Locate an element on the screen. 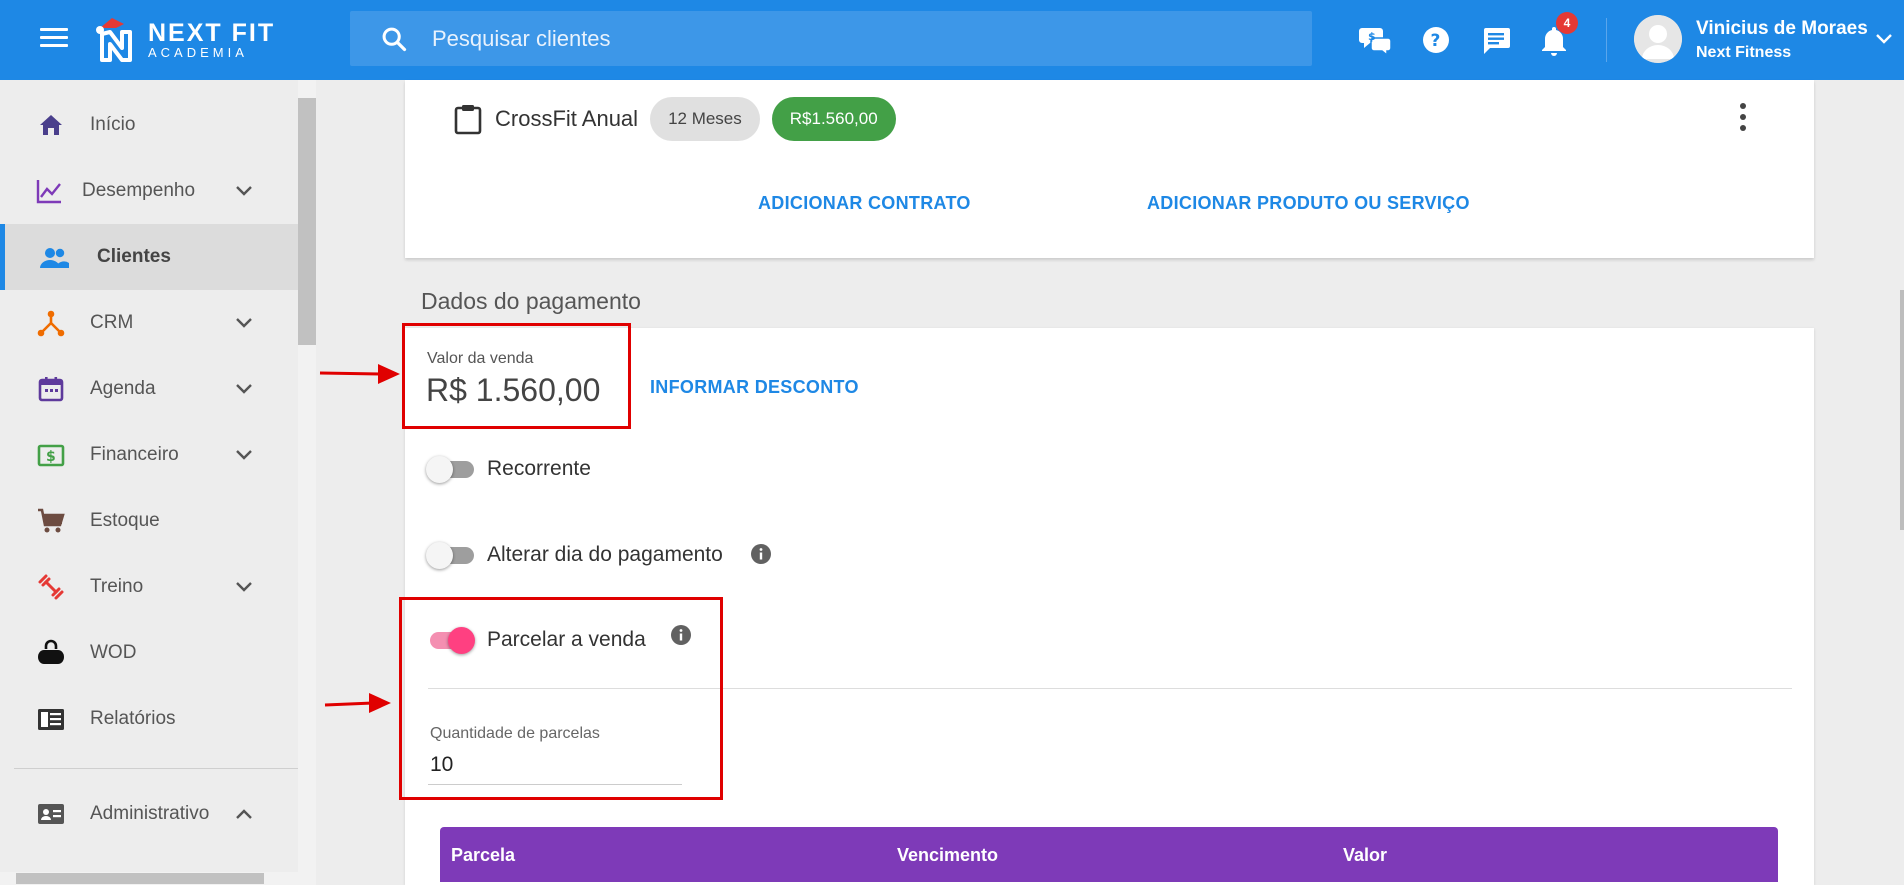  sidebar-divider is located at coordinates (156, 768).